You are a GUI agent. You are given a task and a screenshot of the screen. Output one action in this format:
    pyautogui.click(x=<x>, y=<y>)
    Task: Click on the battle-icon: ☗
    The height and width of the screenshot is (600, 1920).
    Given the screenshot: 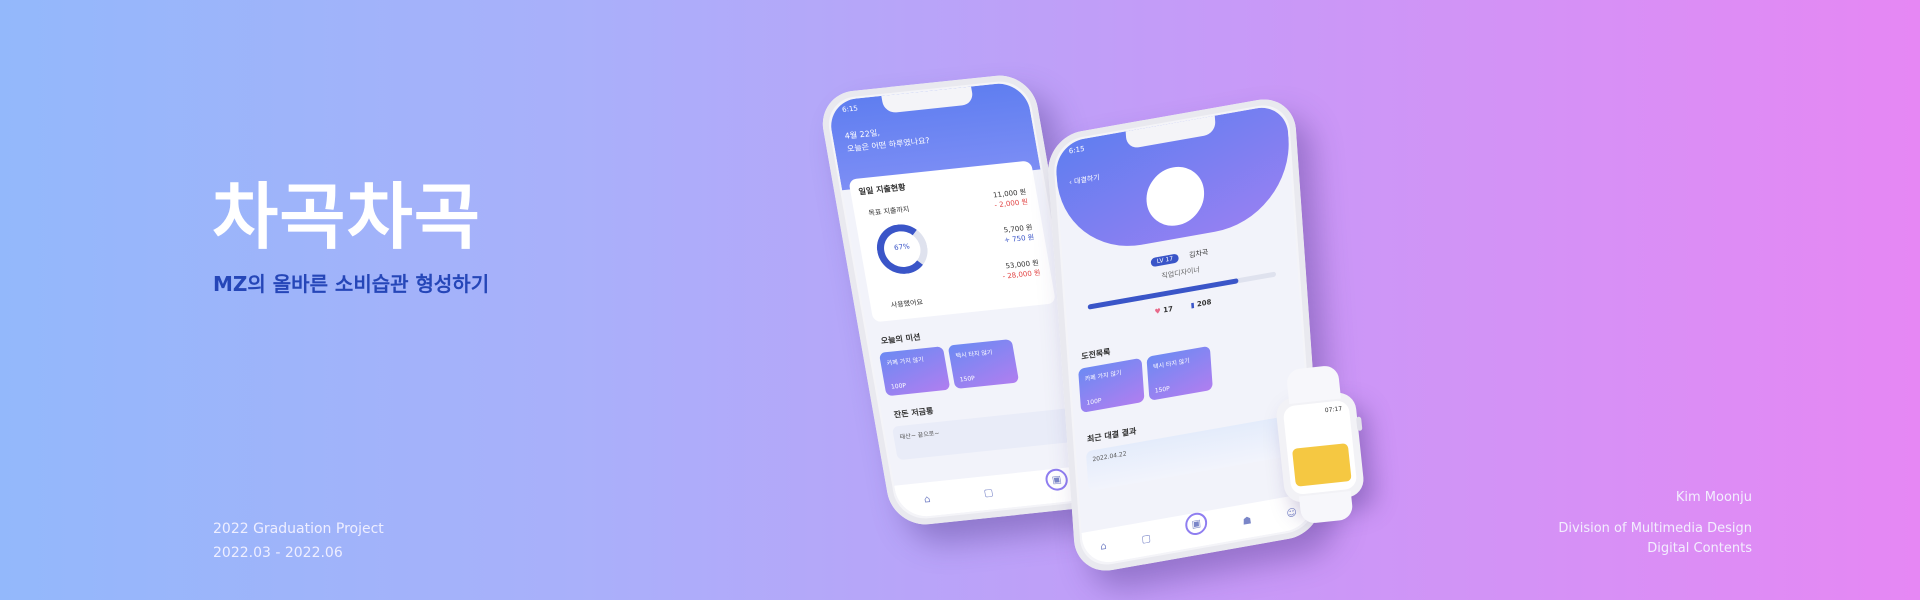 What is the action you would take?
    pyautogui.click(x=1247, y=521)
    